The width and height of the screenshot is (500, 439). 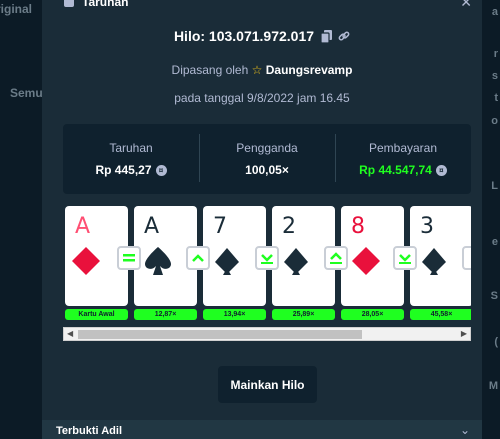 I want to click on card-rank: 8, so click(x=358, y=226).